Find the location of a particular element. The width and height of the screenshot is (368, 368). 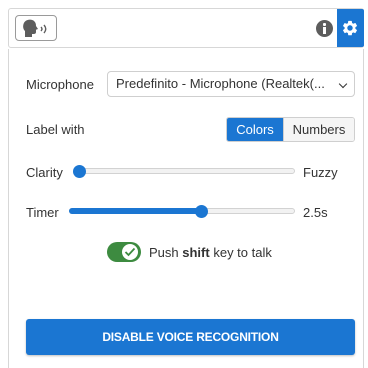

check-icon is located at coordinates (130, 252).